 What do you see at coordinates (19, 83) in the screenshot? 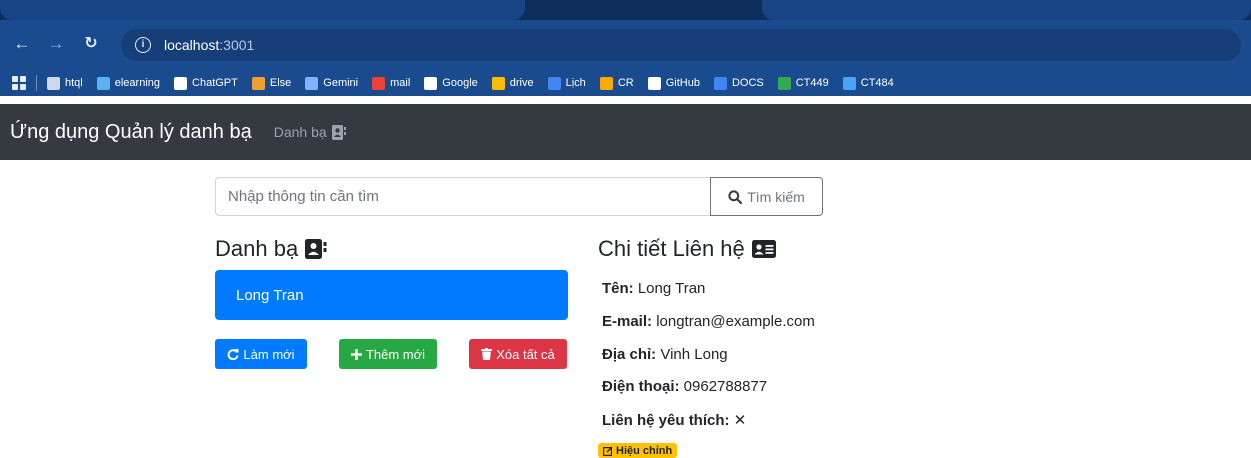
I see `apps-grid-icon` at bounding box center [19, 83].